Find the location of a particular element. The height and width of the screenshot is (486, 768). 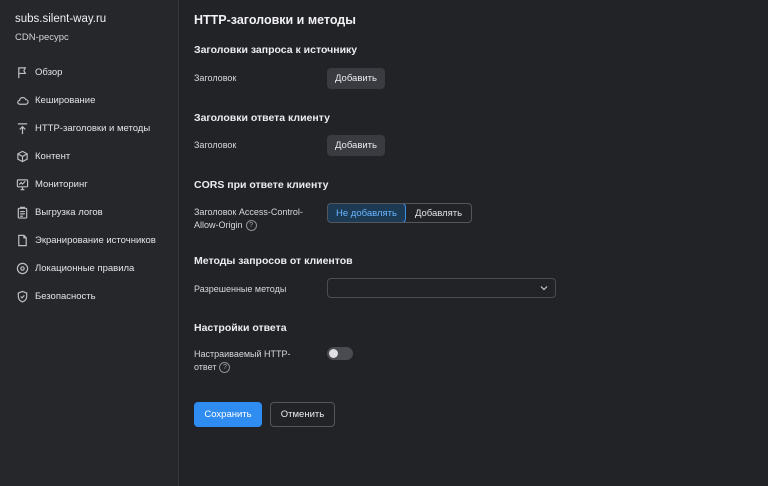

custom-http-response-label: Настраиваемый HTTP- ответ? is located at coordinates (242, 361).